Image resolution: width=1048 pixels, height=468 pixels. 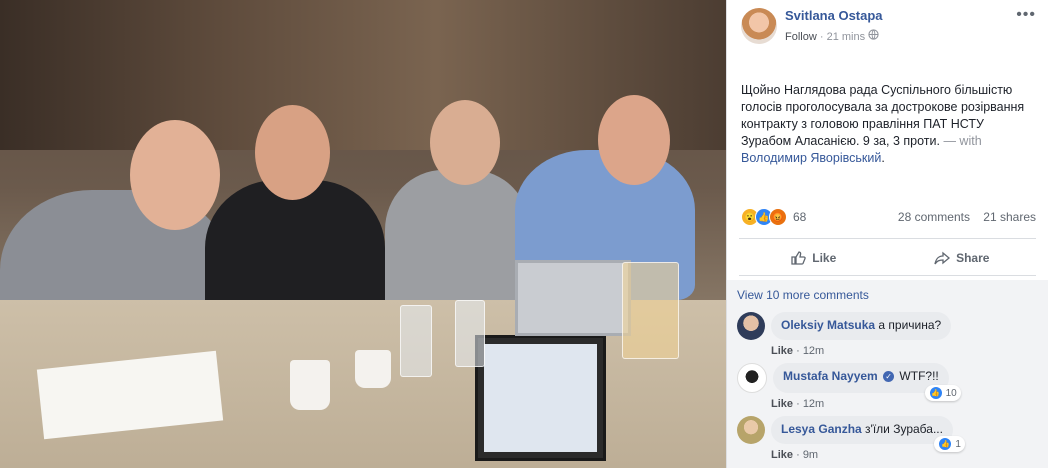 I want to click on post-subline: Follow · 21 mins, so click(x=900, y=36).